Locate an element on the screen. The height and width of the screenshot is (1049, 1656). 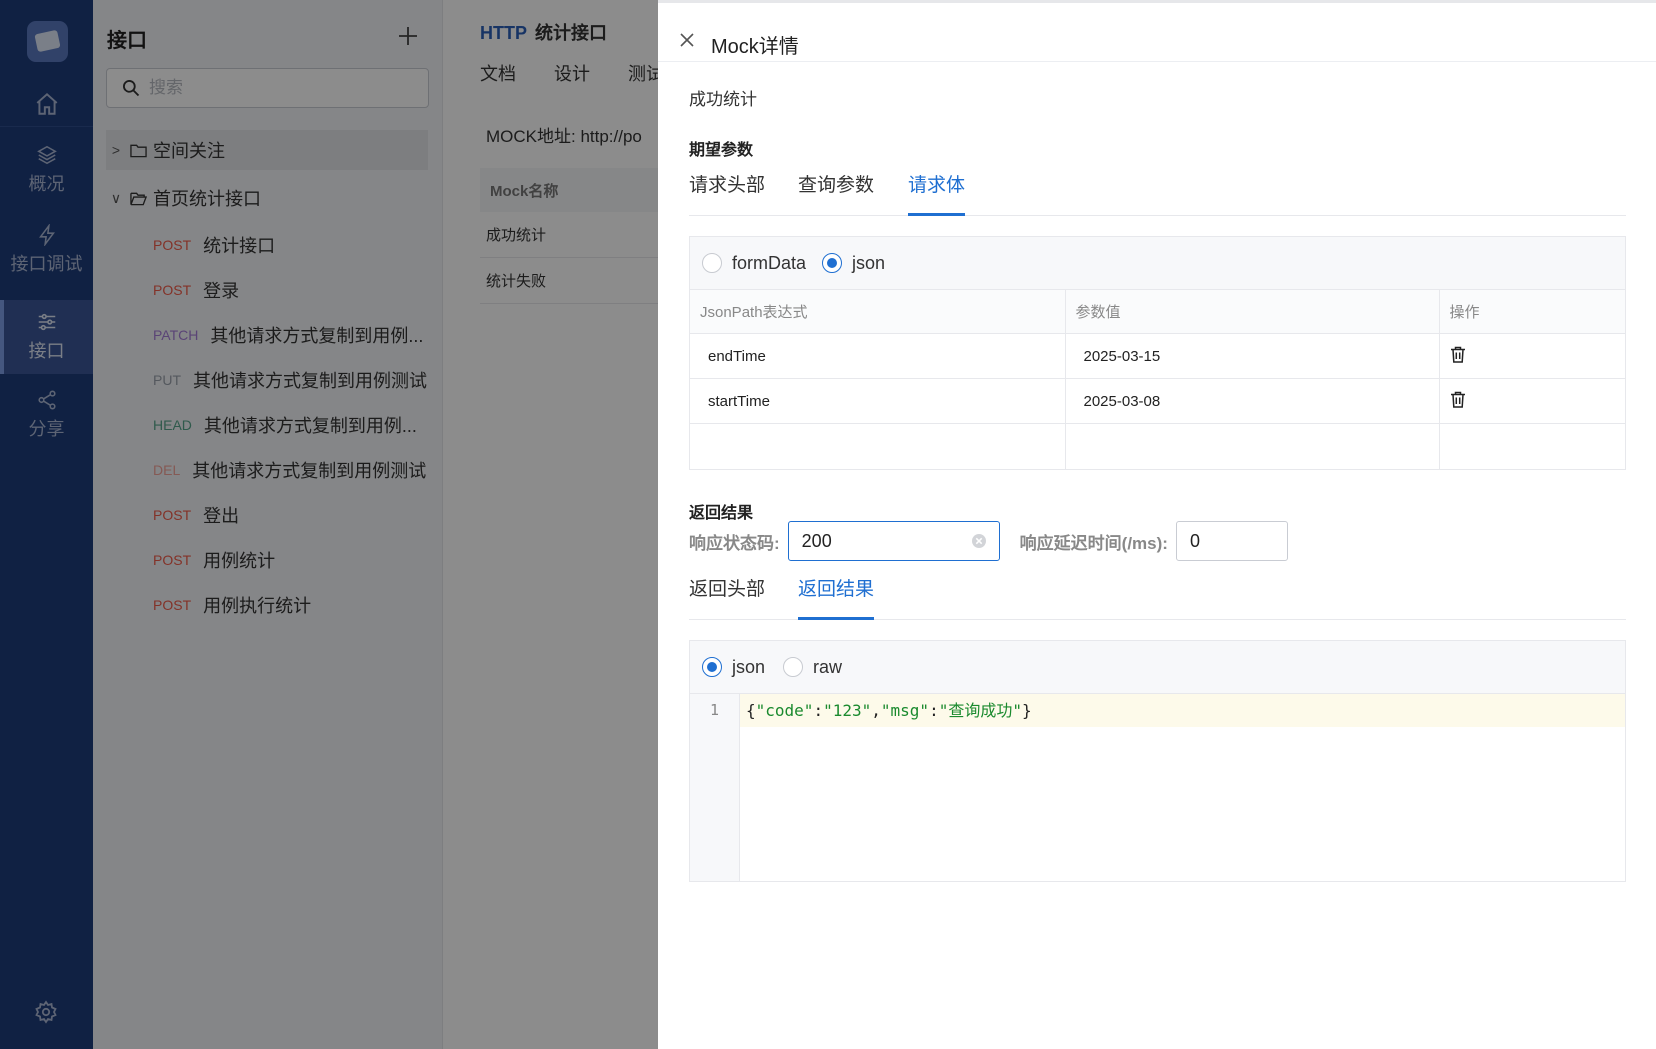
code-line: {"code":"123","msg":"查询成功"} is located at coordinates (1182, 710).